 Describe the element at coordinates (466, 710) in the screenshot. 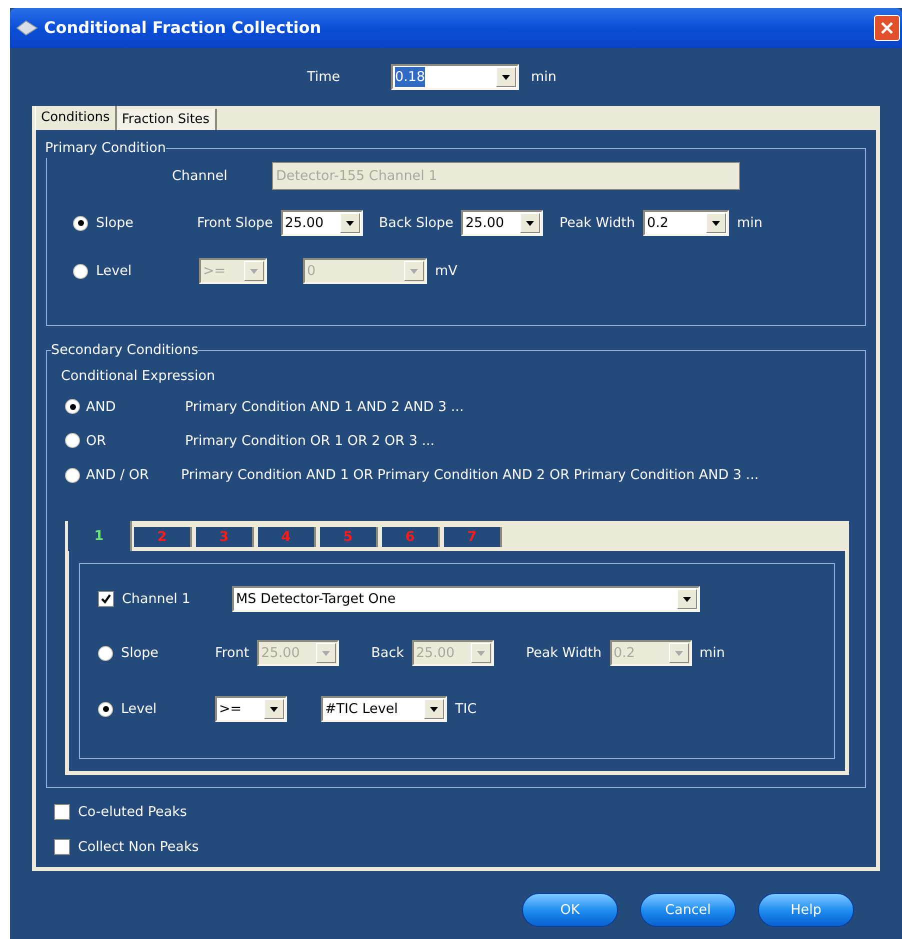

I see `unit-label: TIC` at that location.